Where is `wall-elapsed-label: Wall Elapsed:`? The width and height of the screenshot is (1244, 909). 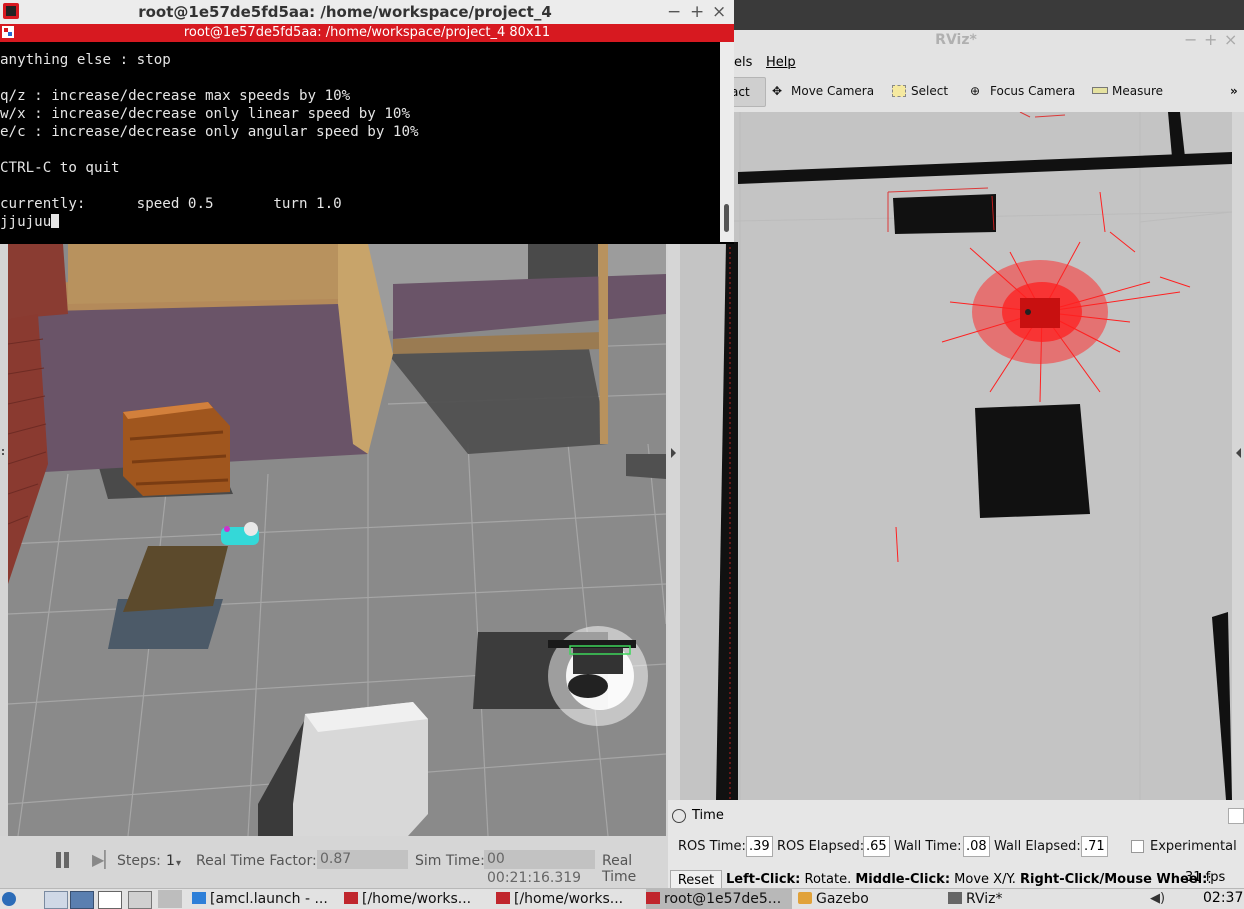
wall-elapsed-label: Wall Elapsed: is located at coordinates (1037, 846).